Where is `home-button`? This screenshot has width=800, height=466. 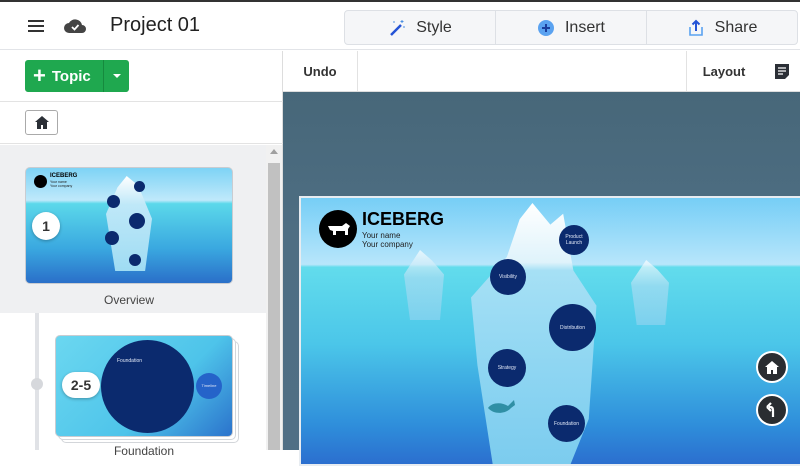 home-button is located at coordinates (41, 122).